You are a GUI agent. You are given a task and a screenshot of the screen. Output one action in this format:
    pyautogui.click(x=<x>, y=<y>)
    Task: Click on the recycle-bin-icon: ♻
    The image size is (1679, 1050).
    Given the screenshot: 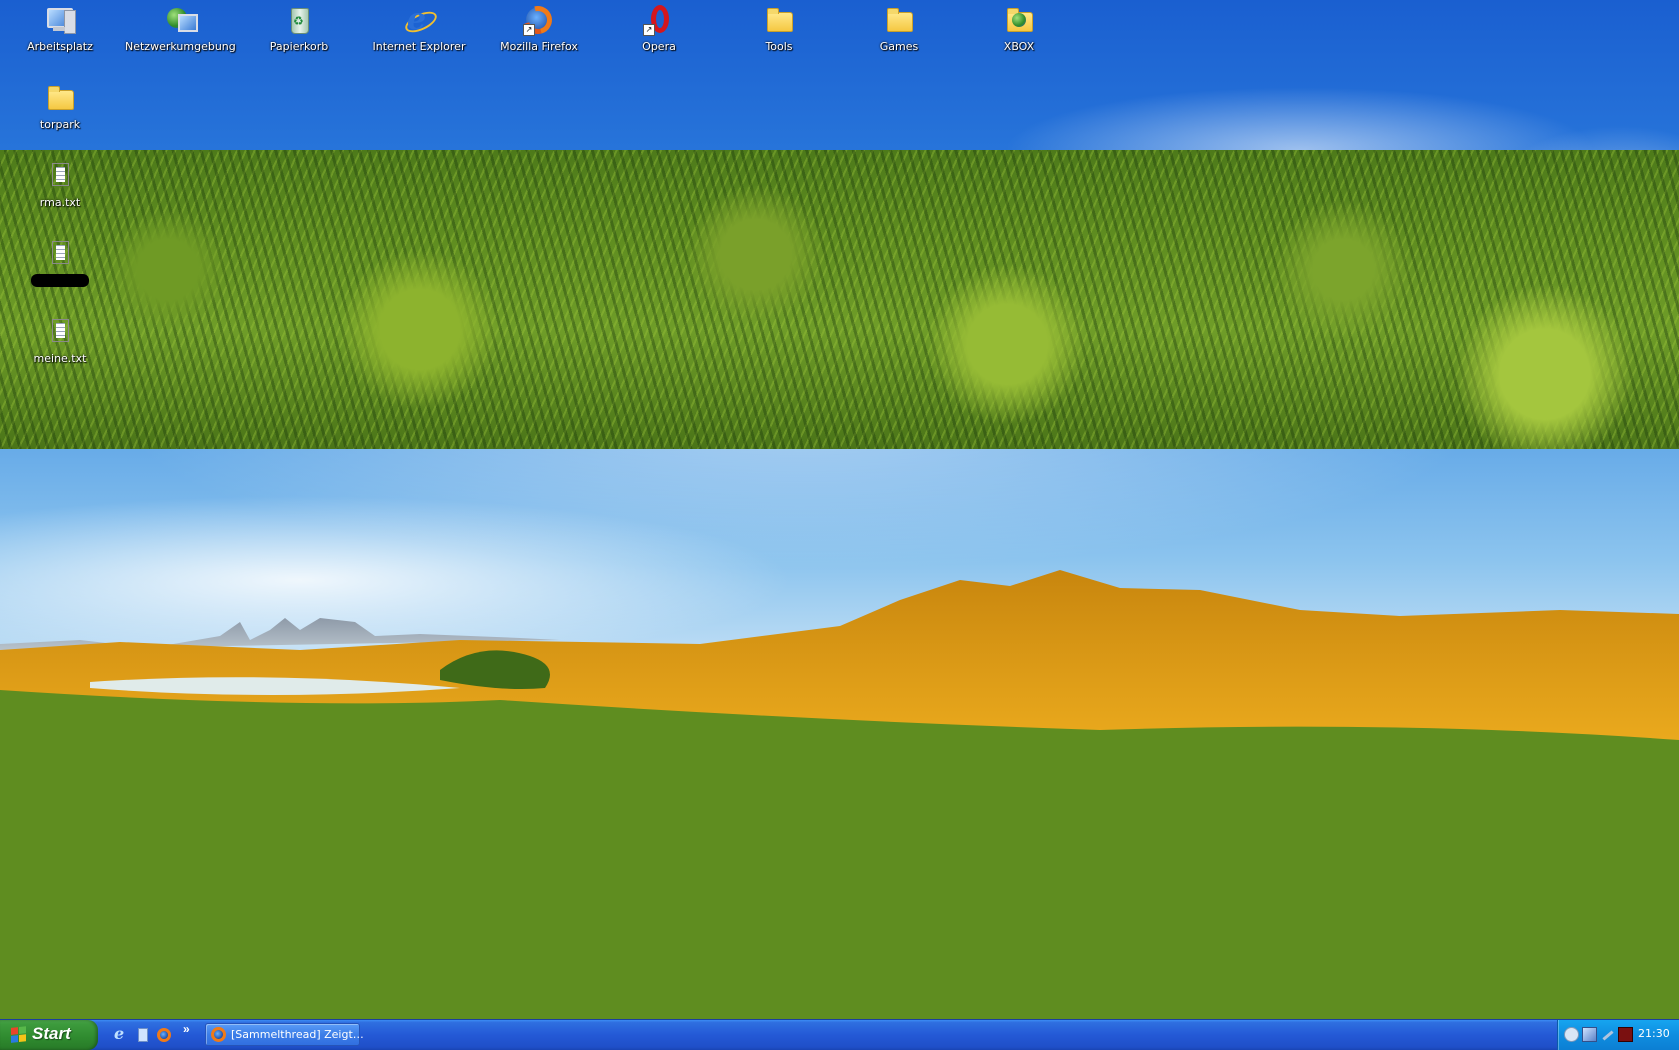 What is the action you would take?
    pyautogui.click(x=299, y=20)
    